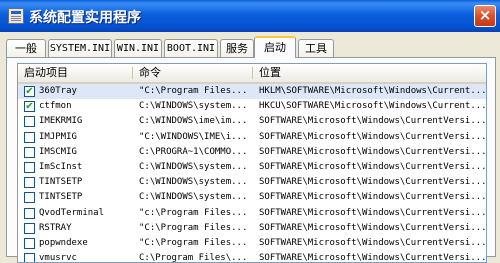 The image size is (500, 263). Describe the element at coordinates (26, 48) in the screenshot. I see `tab-general: 一般` at that location.